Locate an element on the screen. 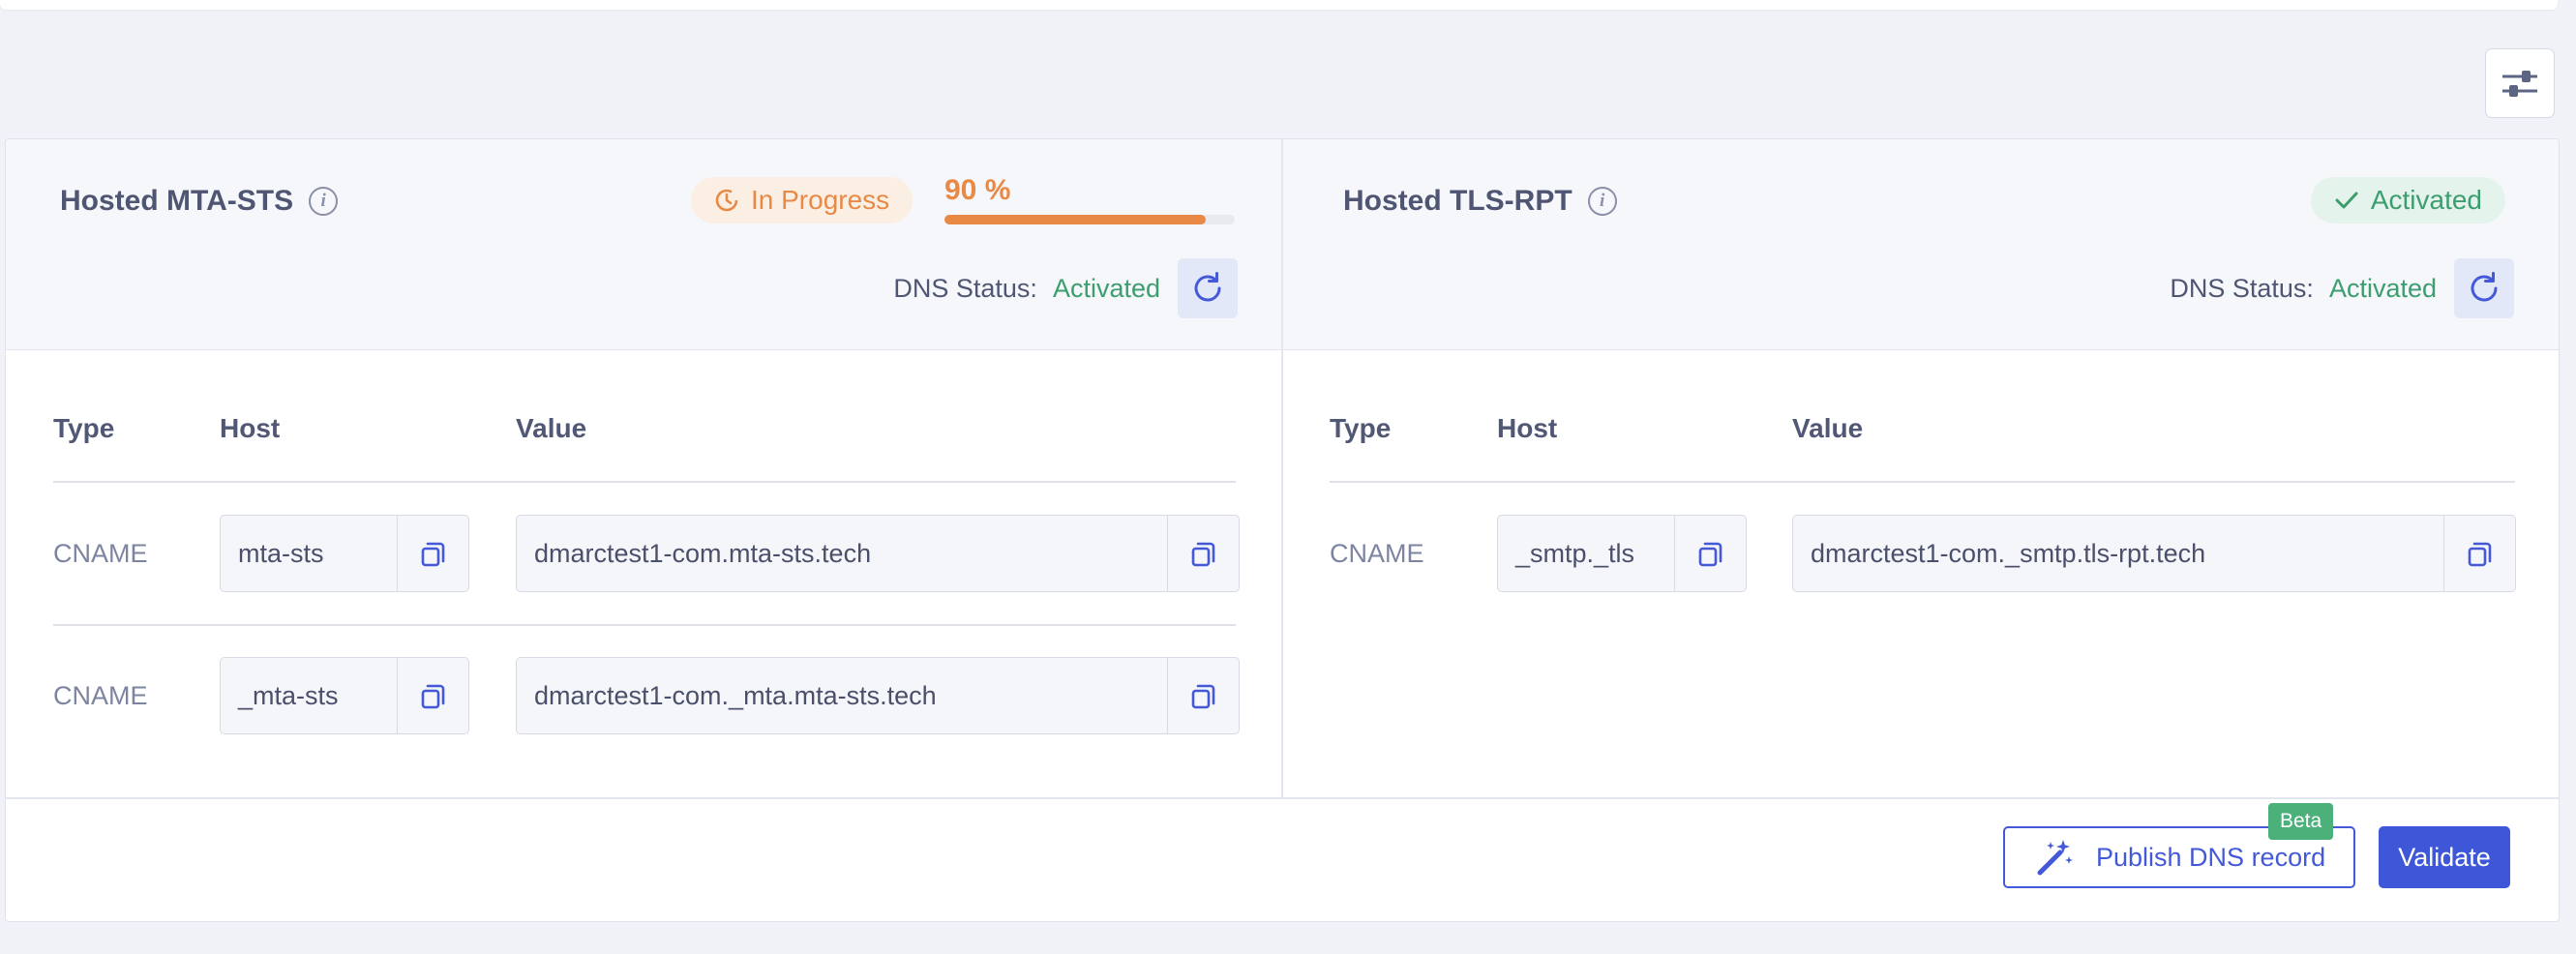 This screenshot has width=2576, height=954. validate-button: Validate is located at coordinates (2444, 857).